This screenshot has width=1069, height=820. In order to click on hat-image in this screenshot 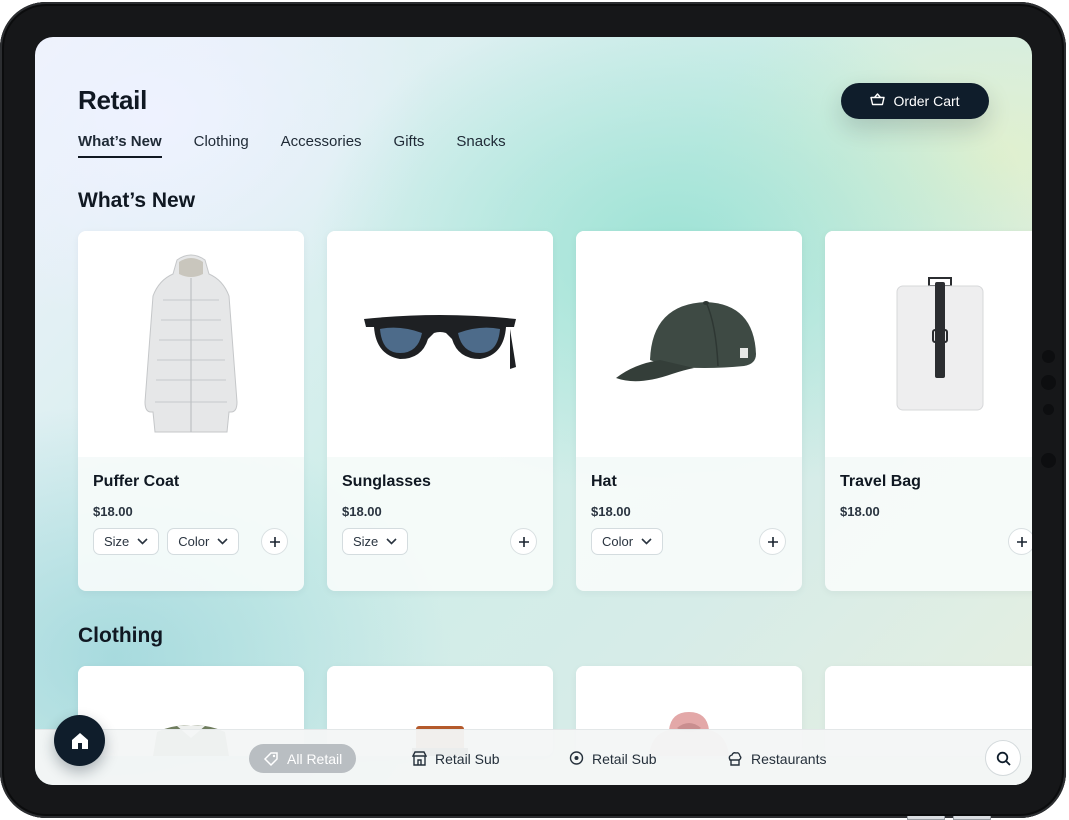, I will do `click(689, 344)`.